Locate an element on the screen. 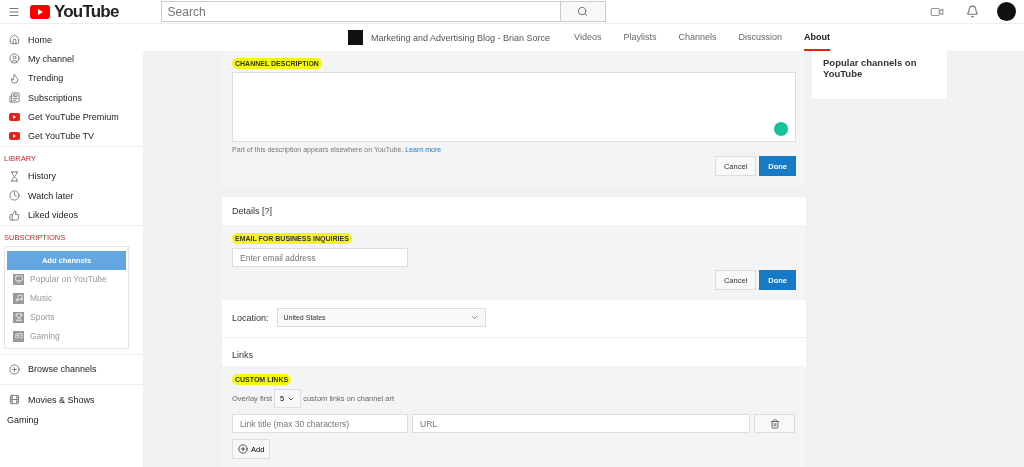 This screenshot has height=467, width=1024. hourglass-icon is located at coordinates (14, 176).